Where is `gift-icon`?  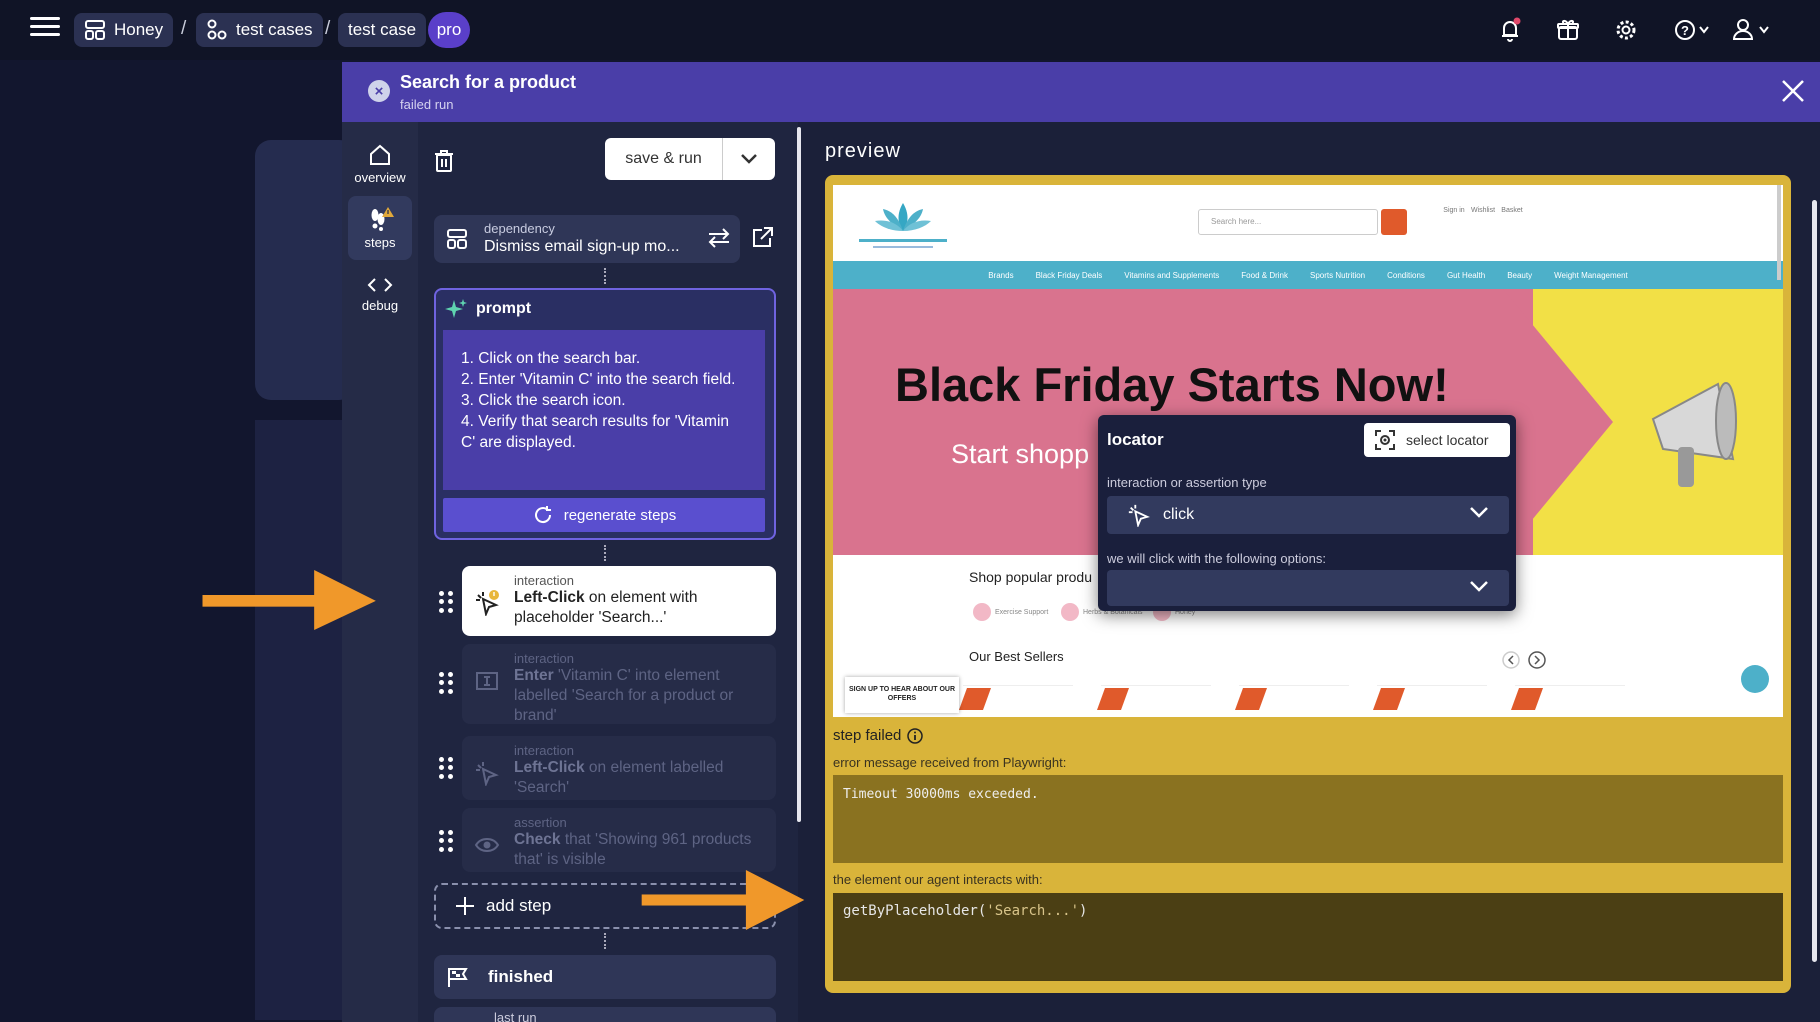 gift-icon is located at coordinates (1568, 30).